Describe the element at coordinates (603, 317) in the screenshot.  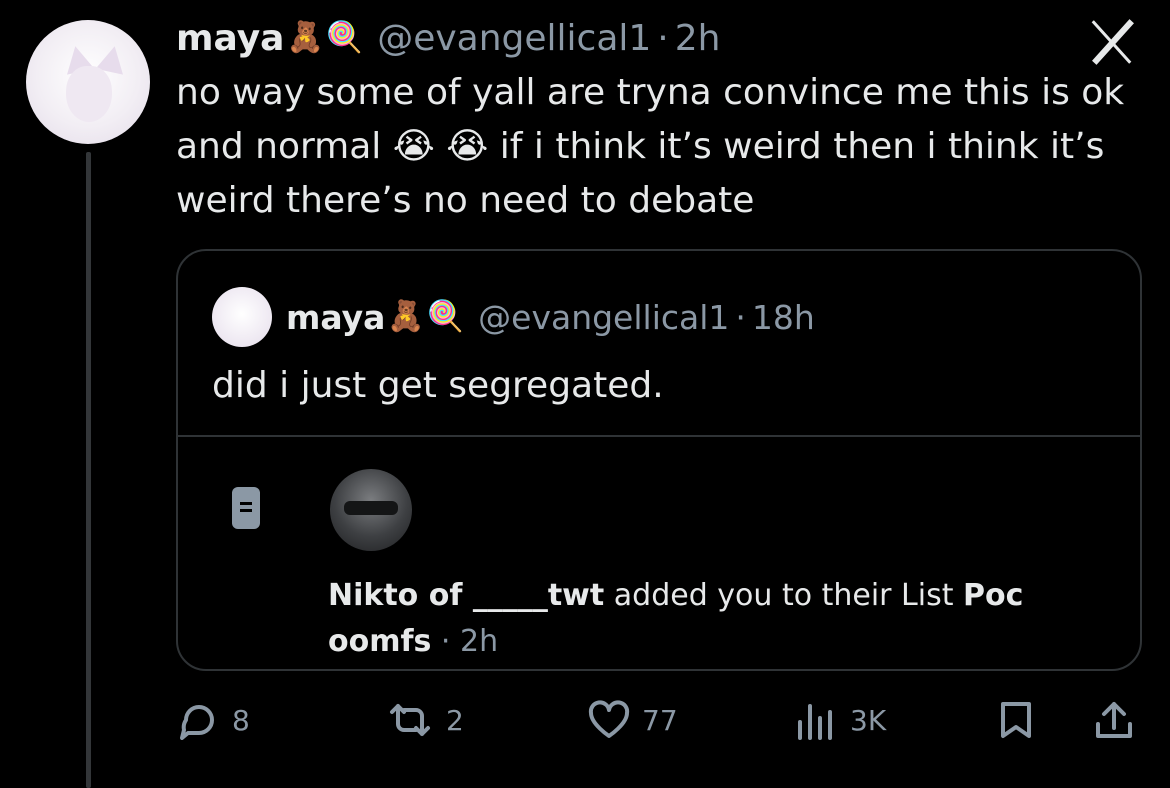
I see `quoted-handle: @evangellical1` at that location.